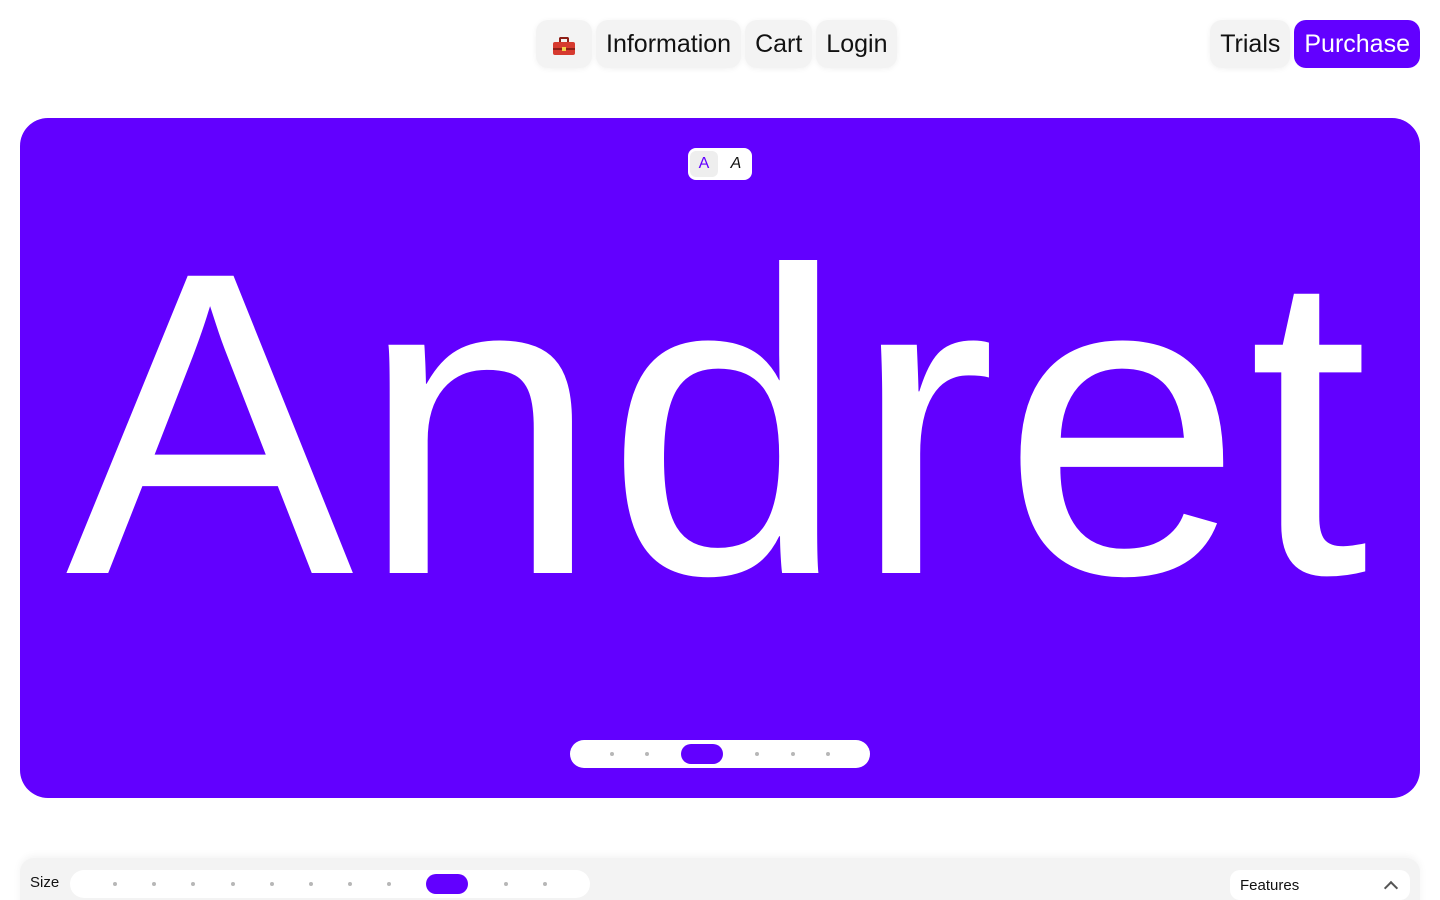 This screenshot has width=1440, height=900. Describe the element at coordinates (45, 882) in the screenshot. I see `size-label: Size` at that location.